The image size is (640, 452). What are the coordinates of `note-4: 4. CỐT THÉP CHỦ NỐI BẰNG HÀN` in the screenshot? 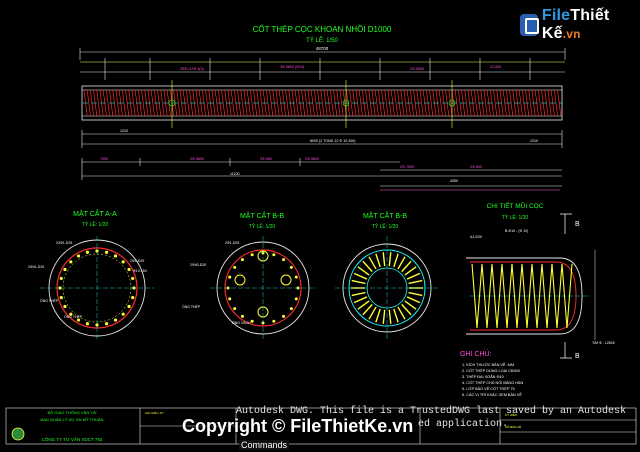 It's located at (492, 382).